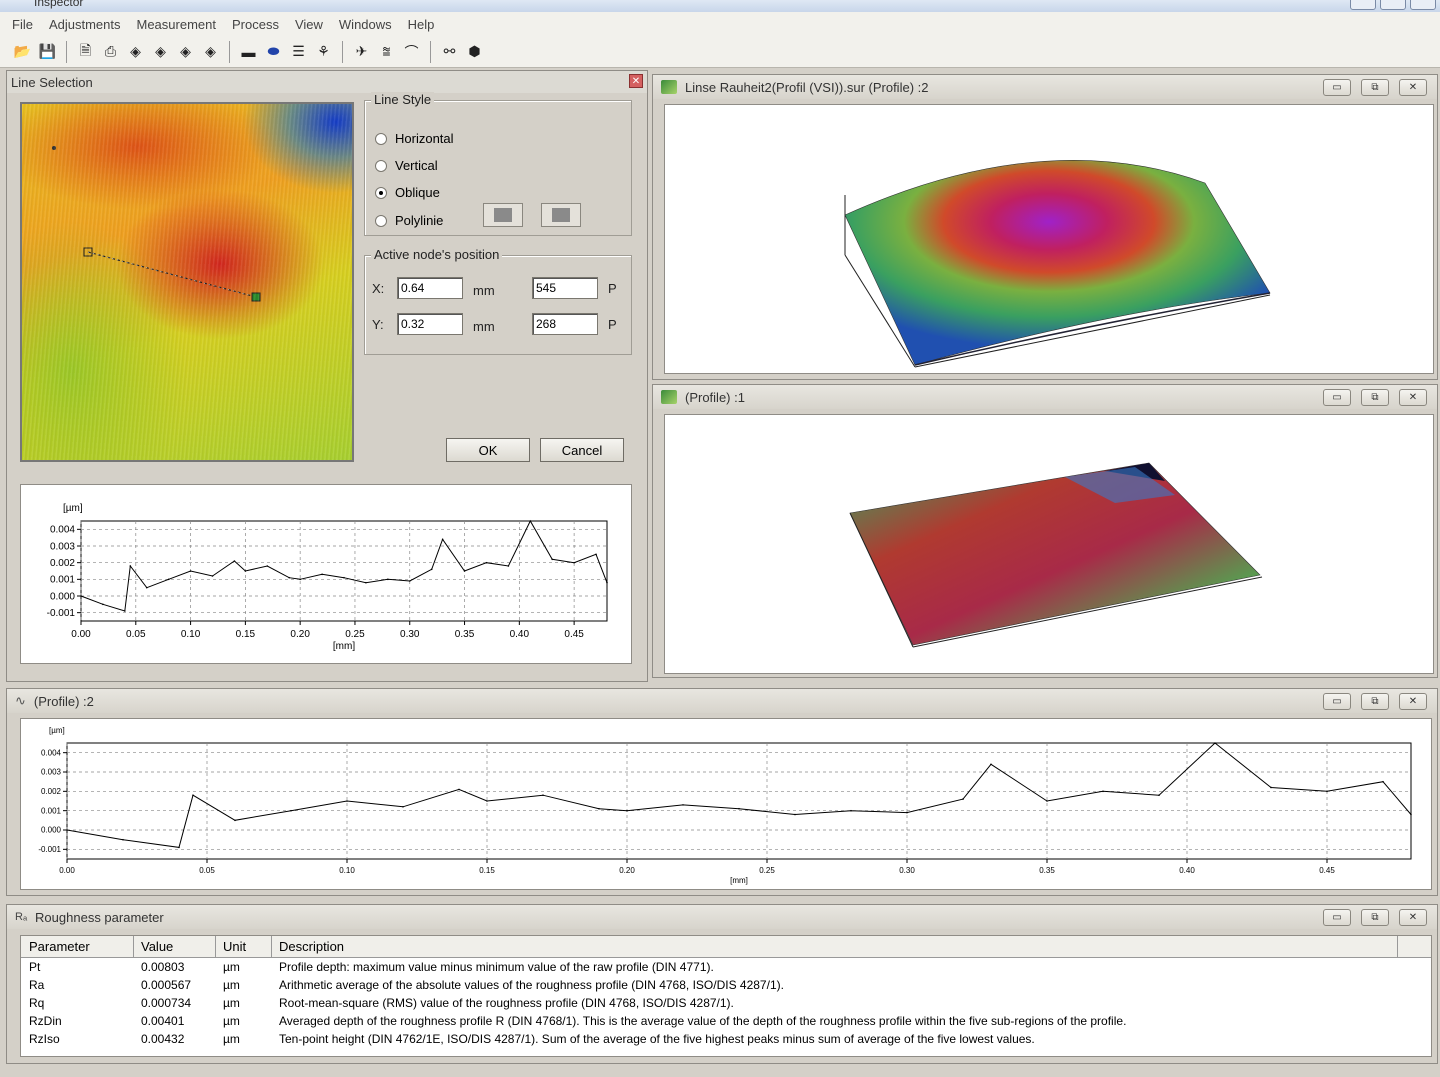 The image size is (1440, 1077). Describe the element at coordinates (85, 51) in the screenshot. I see `print-preview-icon: 🗎` at that location.